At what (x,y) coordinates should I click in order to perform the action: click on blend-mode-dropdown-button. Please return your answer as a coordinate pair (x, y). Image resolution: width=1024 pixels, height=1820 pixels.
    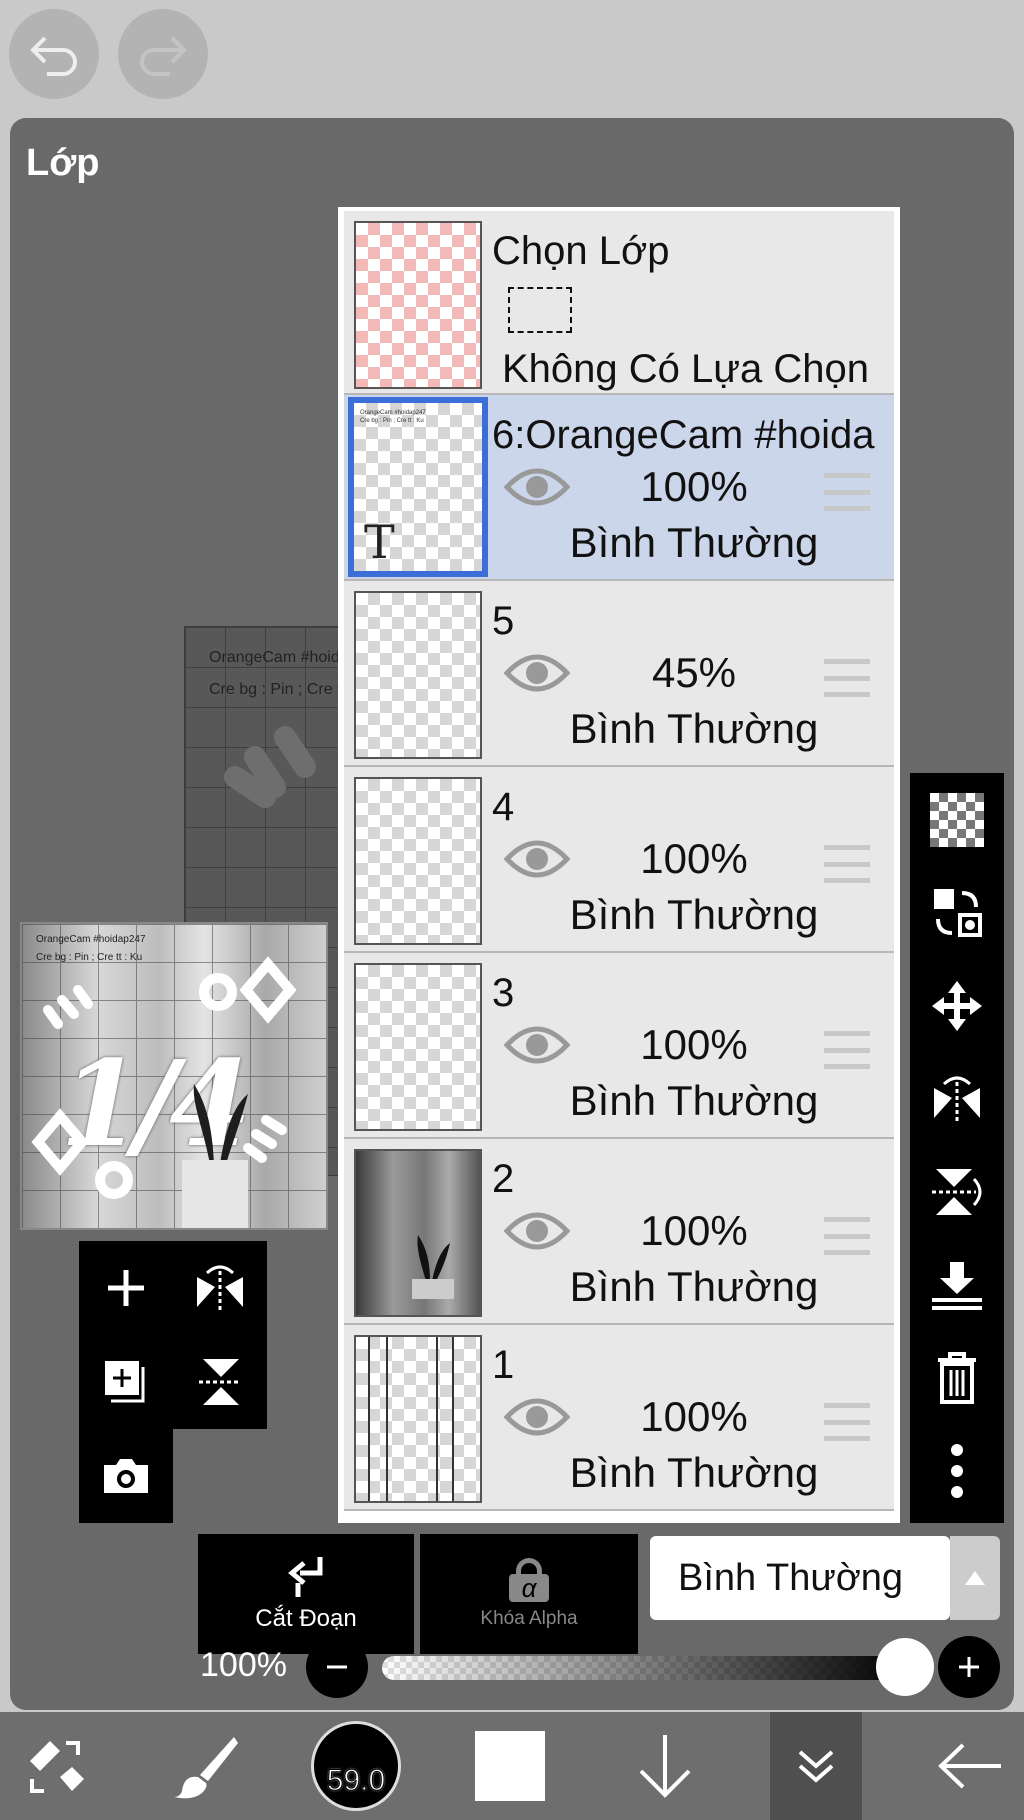
    Looking at the image, I should click on (975, 1578).